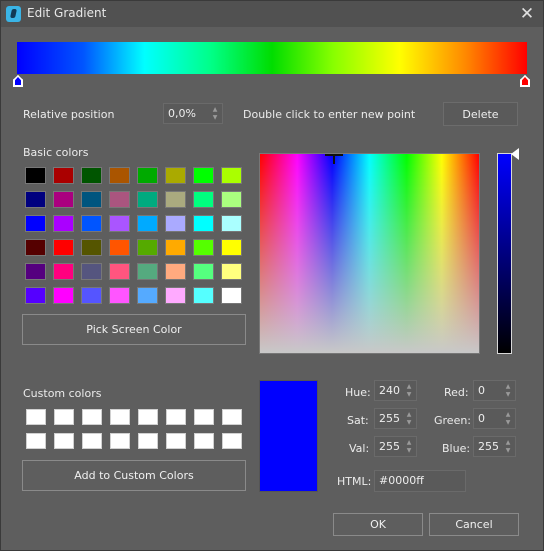 The height and width of the screenshot is (551, 544). I want to click on delete-button: Delete, so click(480, 114).